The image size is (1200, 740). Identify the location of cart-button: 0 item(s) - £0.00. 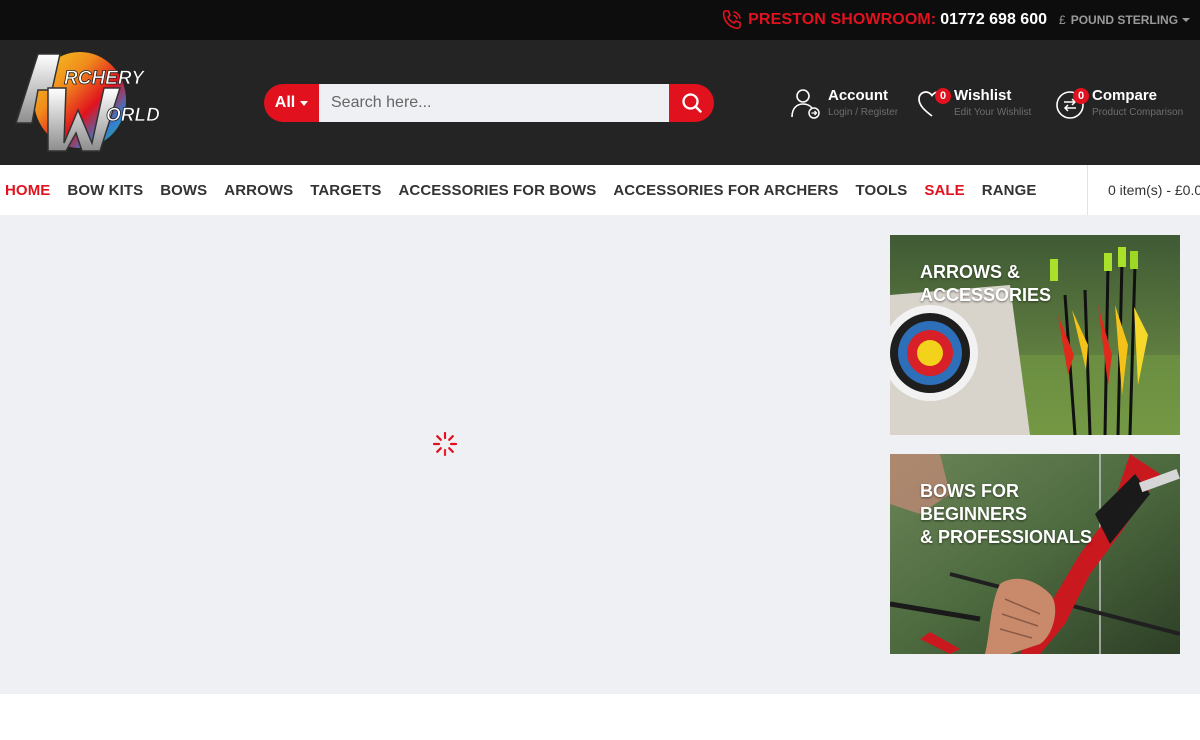
(1143, 190).